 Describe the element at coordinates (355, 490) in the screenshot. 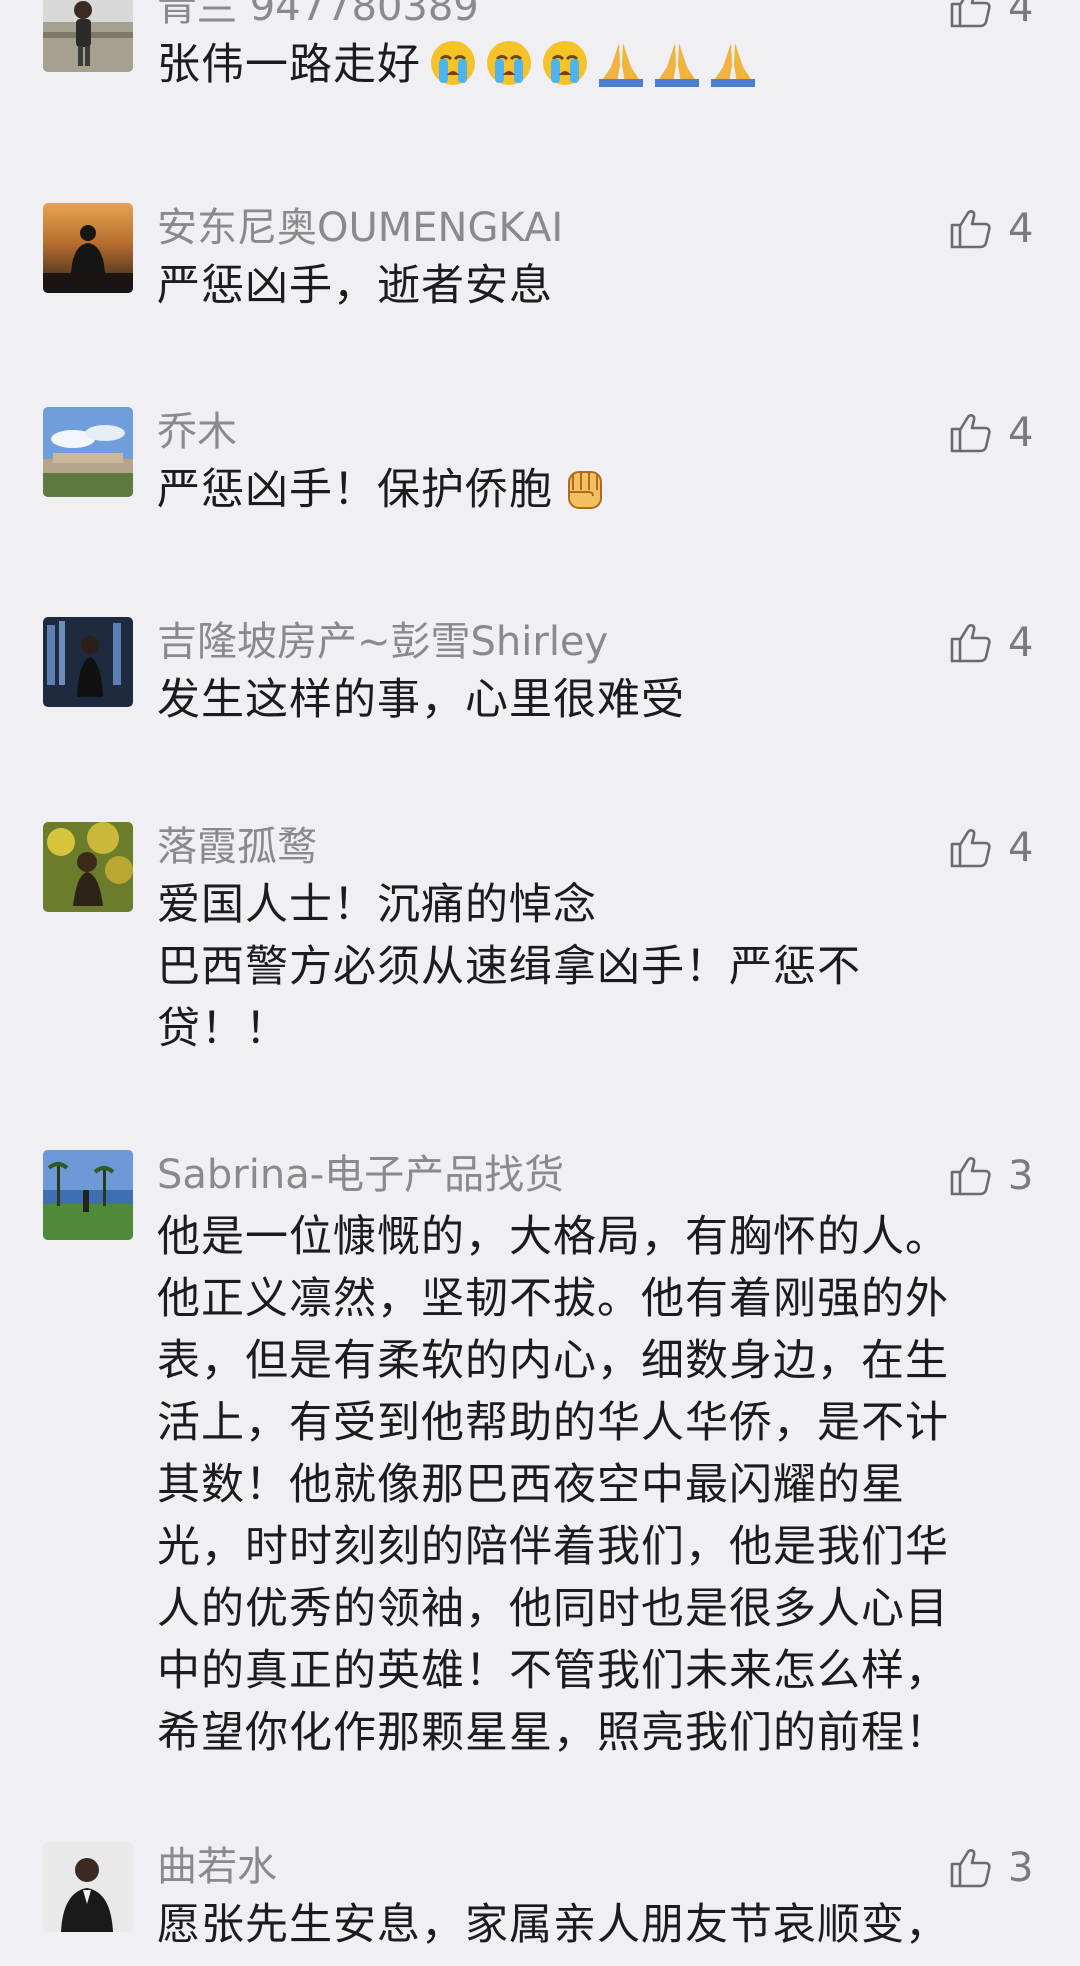

I see `comment-text-body: 严惩凶手！保护侨胞` at that location.